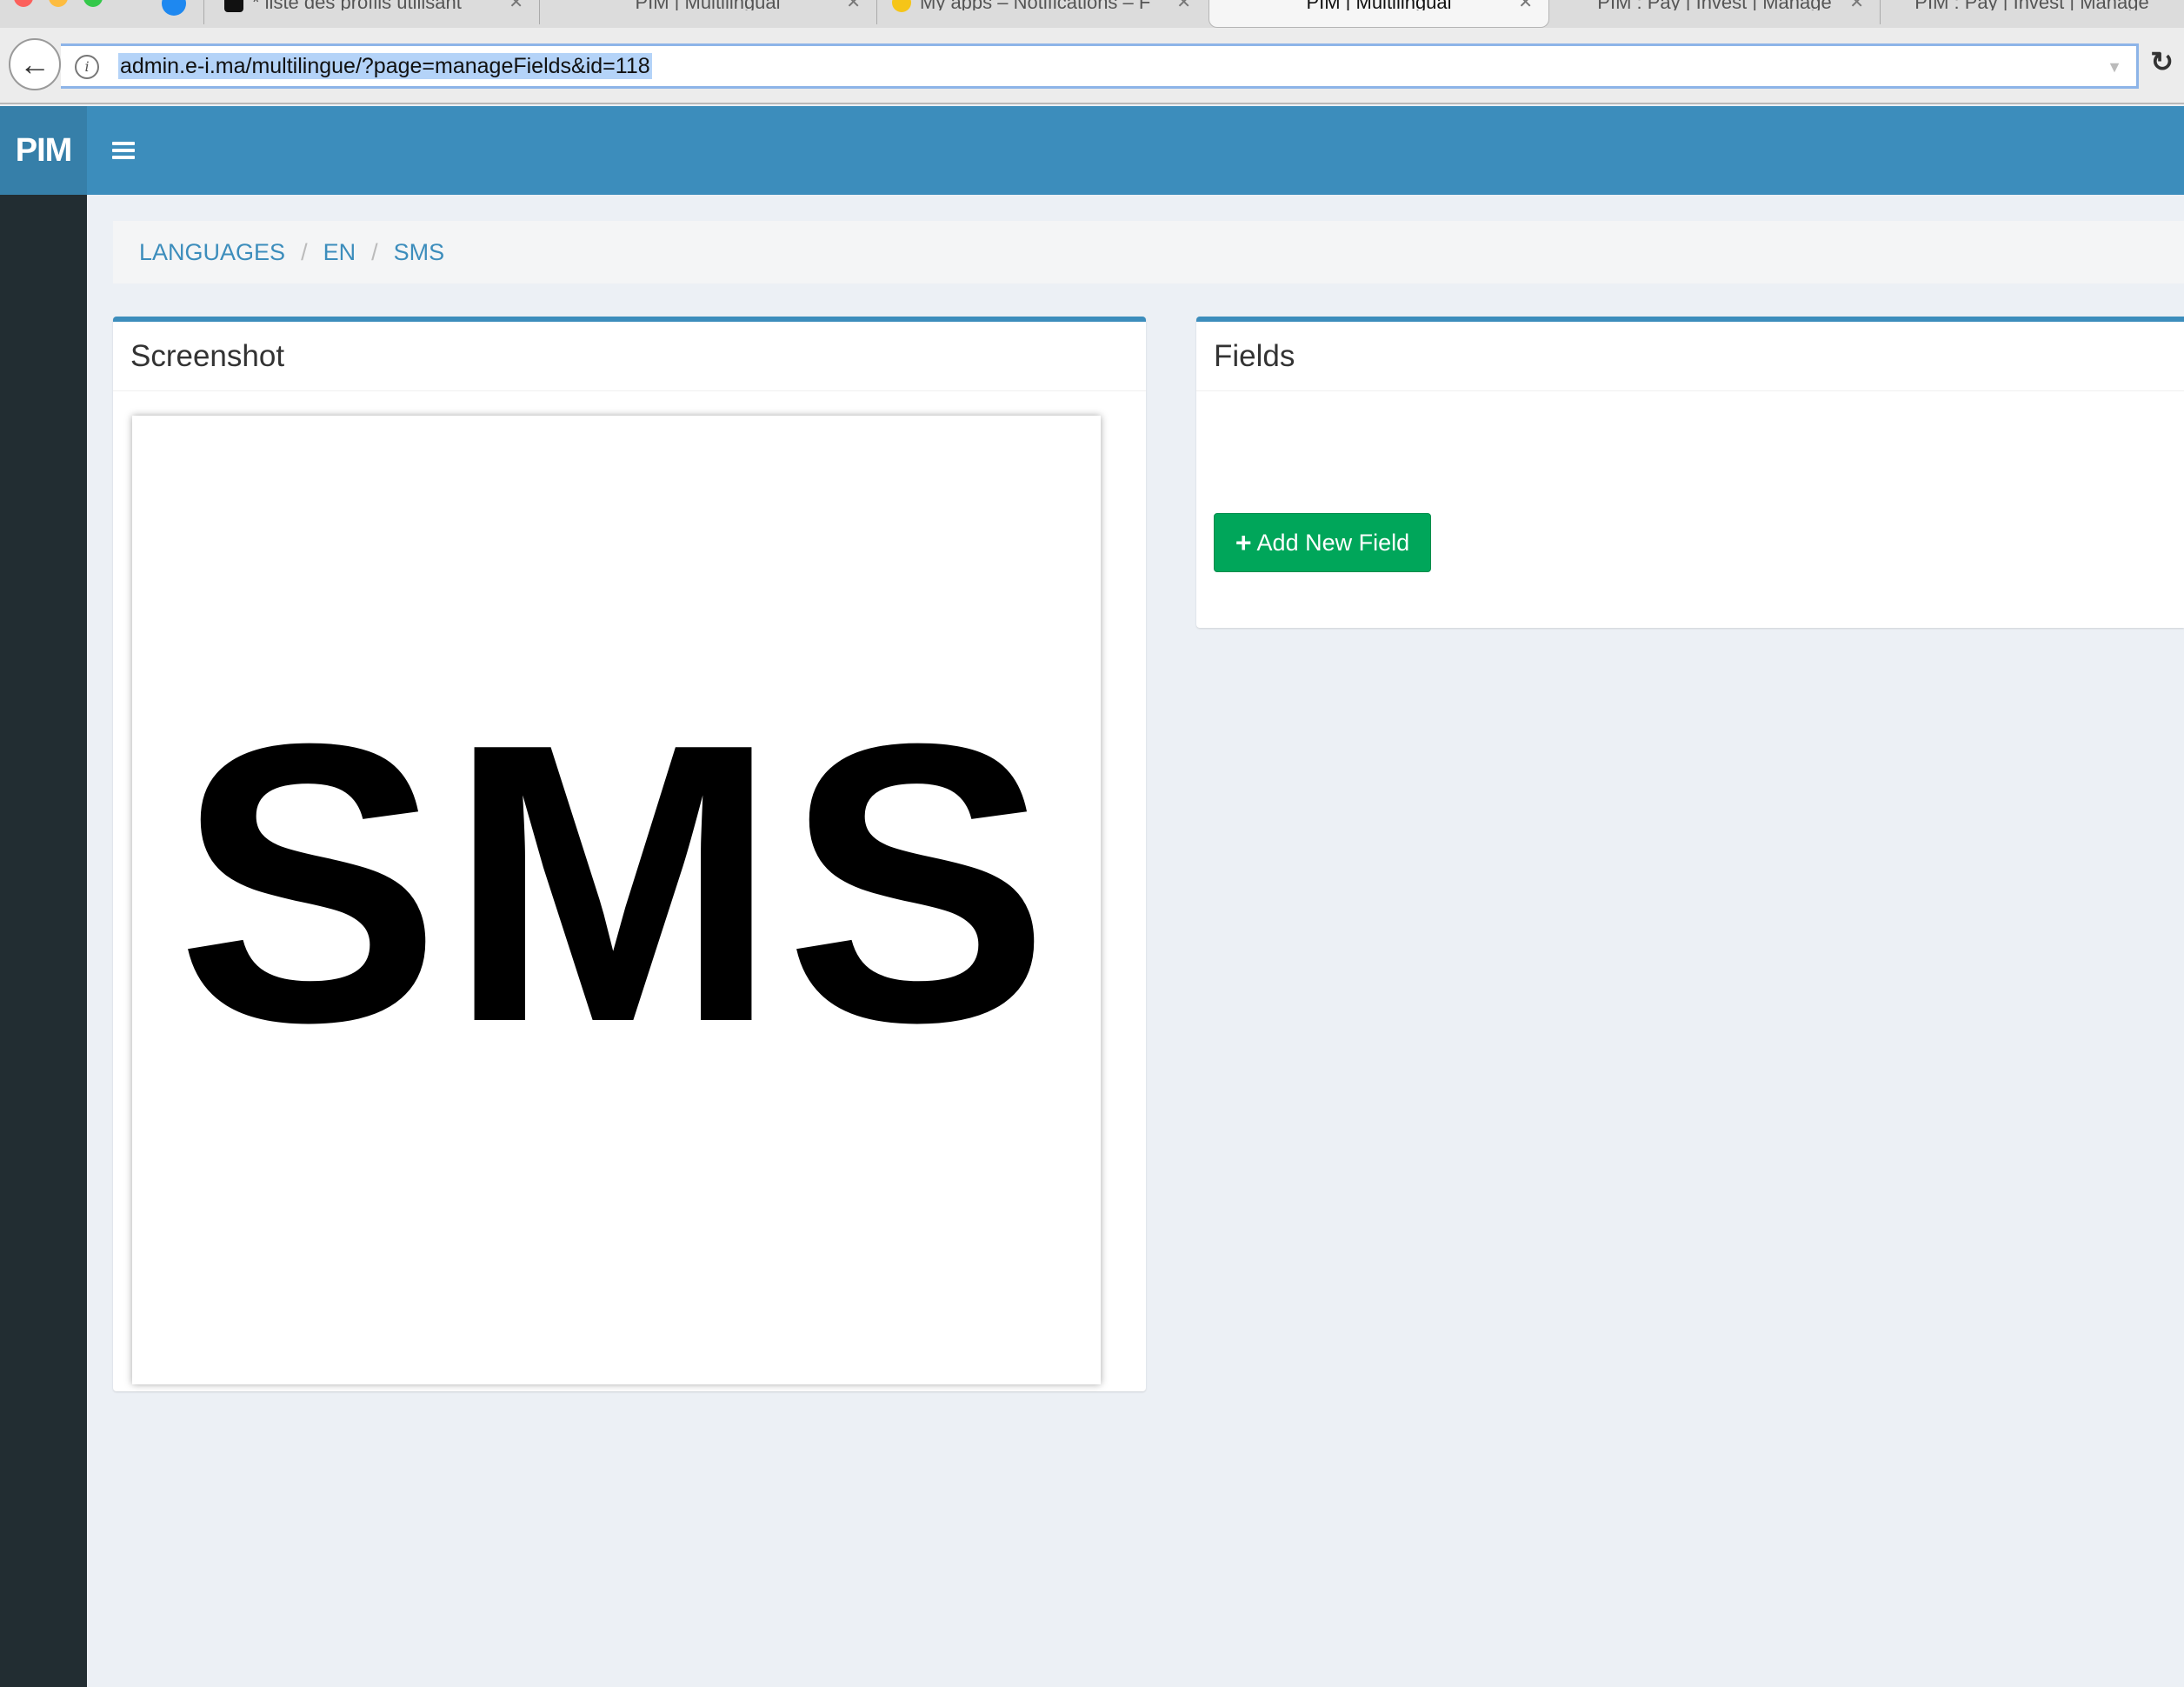 This screenshot has width=2184, height=1687. What do you see at coordinates (1041, 14) in the screenshot?
I see `browser-tab: My apps – Notifications – F ✕` at bounding box center [1041, 14].